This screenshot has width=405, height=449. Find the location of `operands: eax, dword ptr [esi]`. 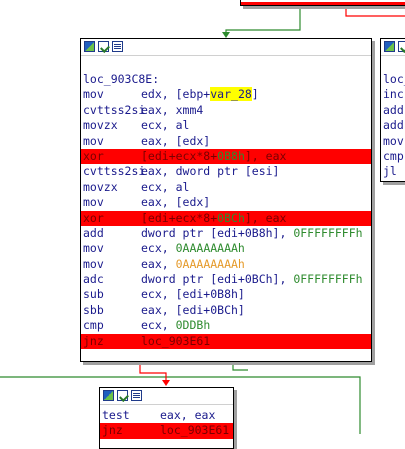

operands: eax, dword ptr [esi] is located at coordinates (210, 171).